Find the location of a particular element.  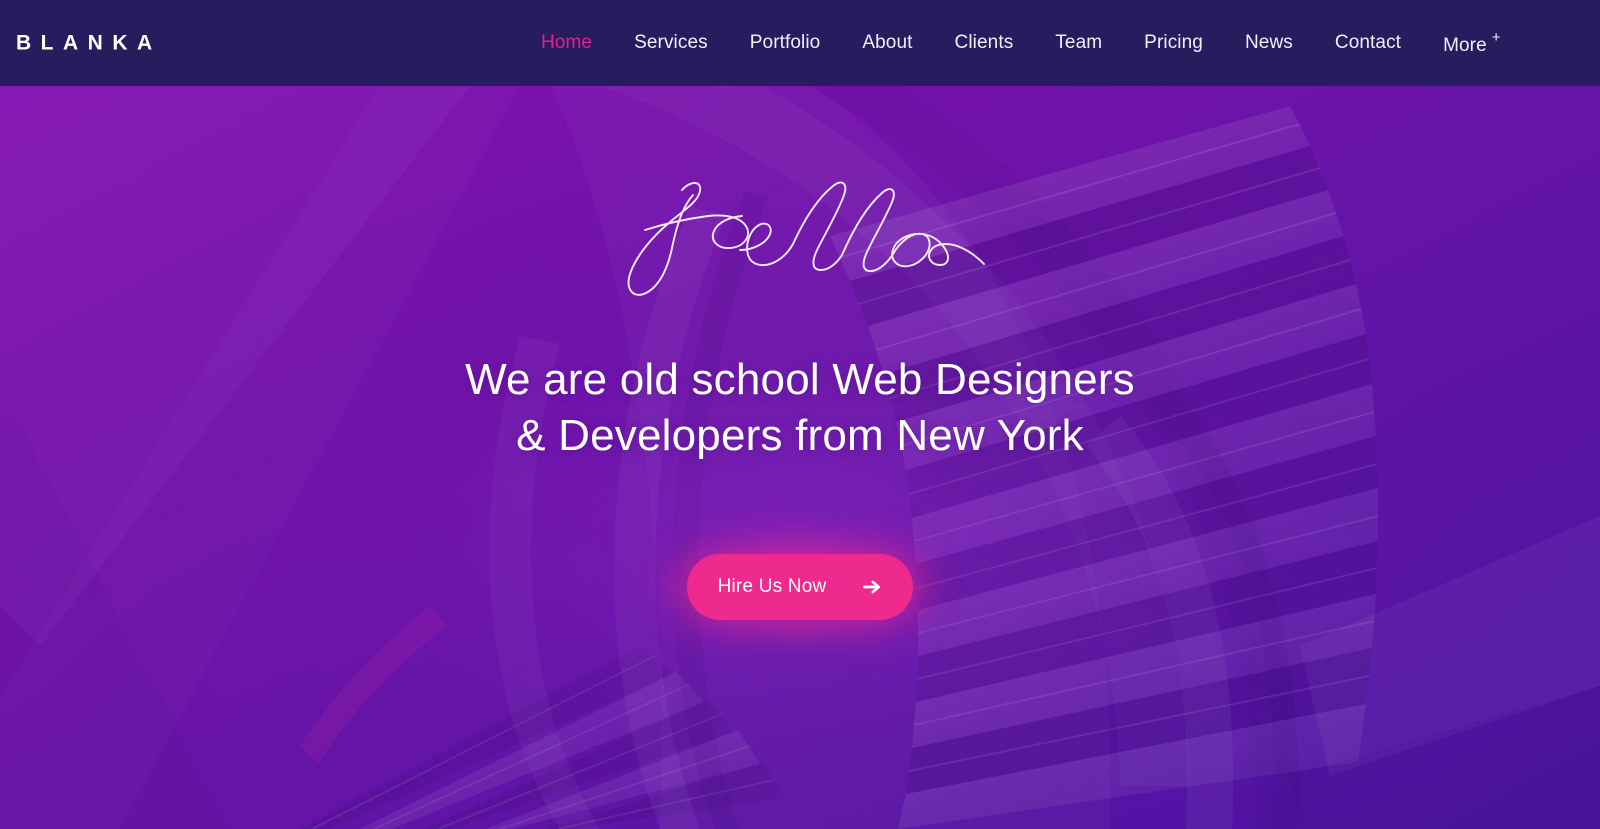

nav-item-portfolio: Portfolio is located at coordinates (785, 42).